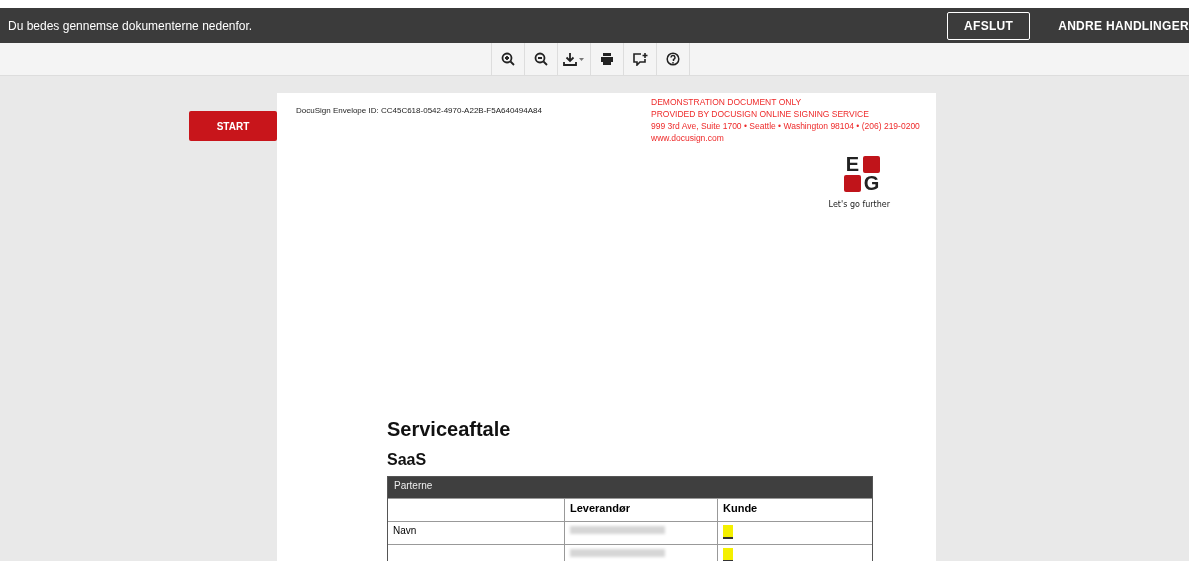 Image resolution: width=1189 pixels, height=561 pixels. Describe the element at coordinates (640, 59) in the screenshot. I see `comment-add-icon` at that location.